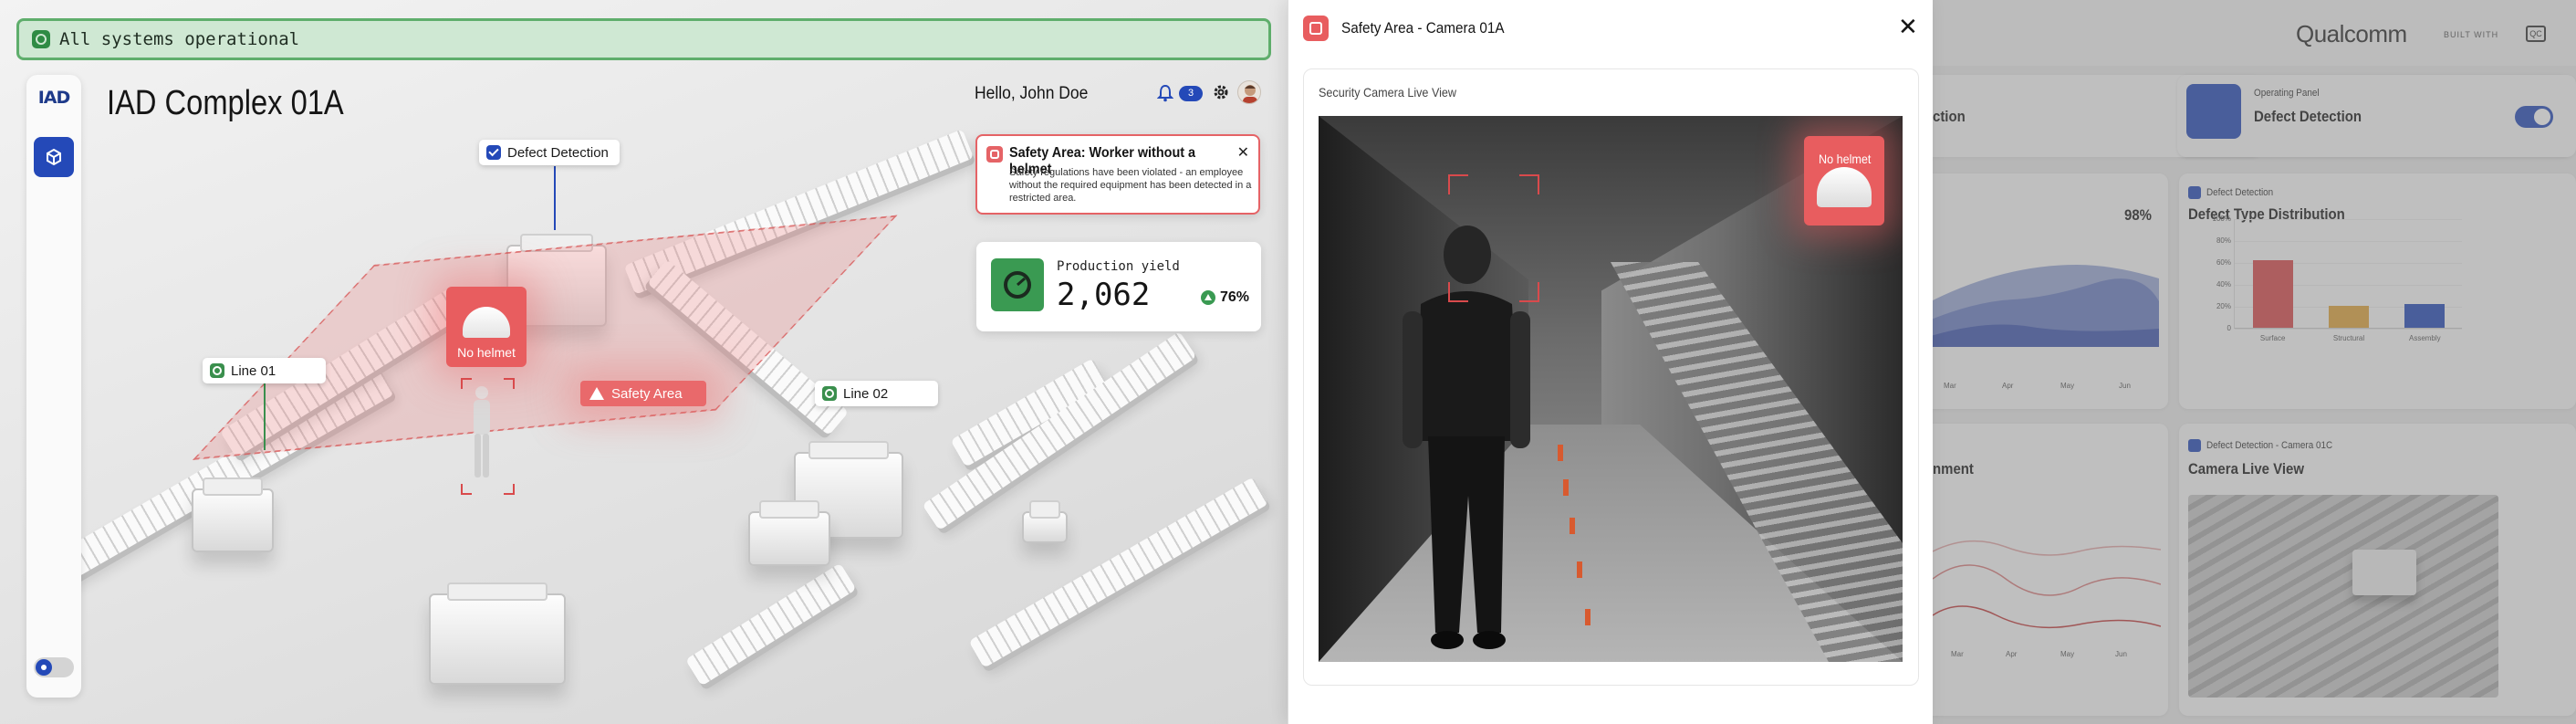  What do you see at coordinates (1388, 92) in the screenshot?
I see `feed-label: Security Camera Live View` at bounding box center [1388, 92].